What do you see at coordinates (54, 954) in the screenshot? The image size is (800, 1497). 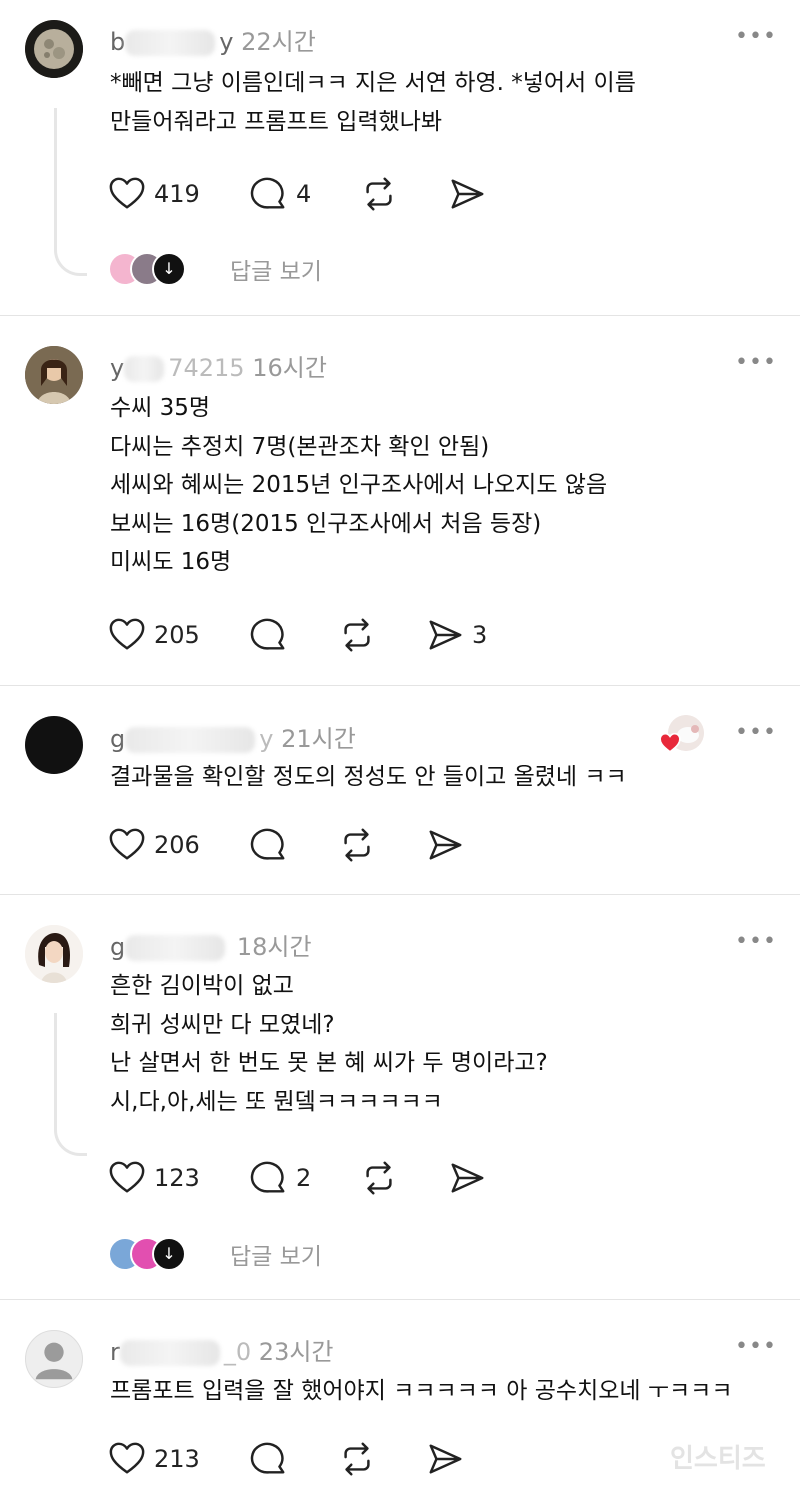 I see `avatar-woman-illustration` at bounding box center [54, 954].